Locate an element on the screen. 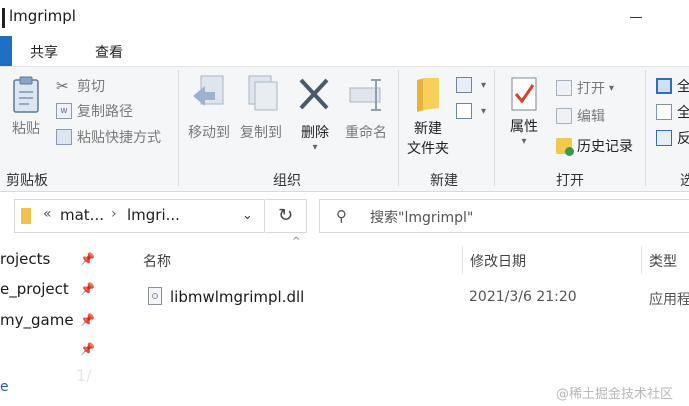 The height and width of the screenshot is (406, 689). chevron-down-icon: ⌄ is located at coordinates (247, 215).